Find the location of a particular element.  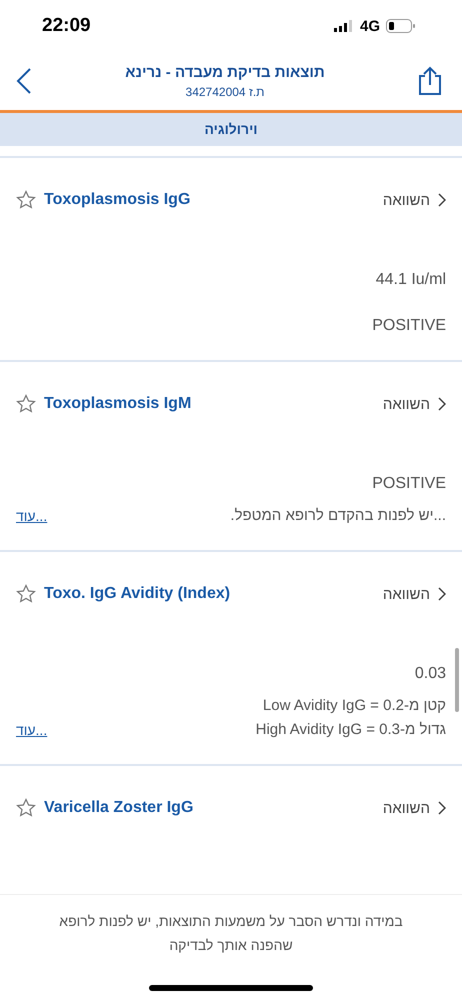

test-name: Toxoplasmosis IgG is located at coordinates (209, 200).